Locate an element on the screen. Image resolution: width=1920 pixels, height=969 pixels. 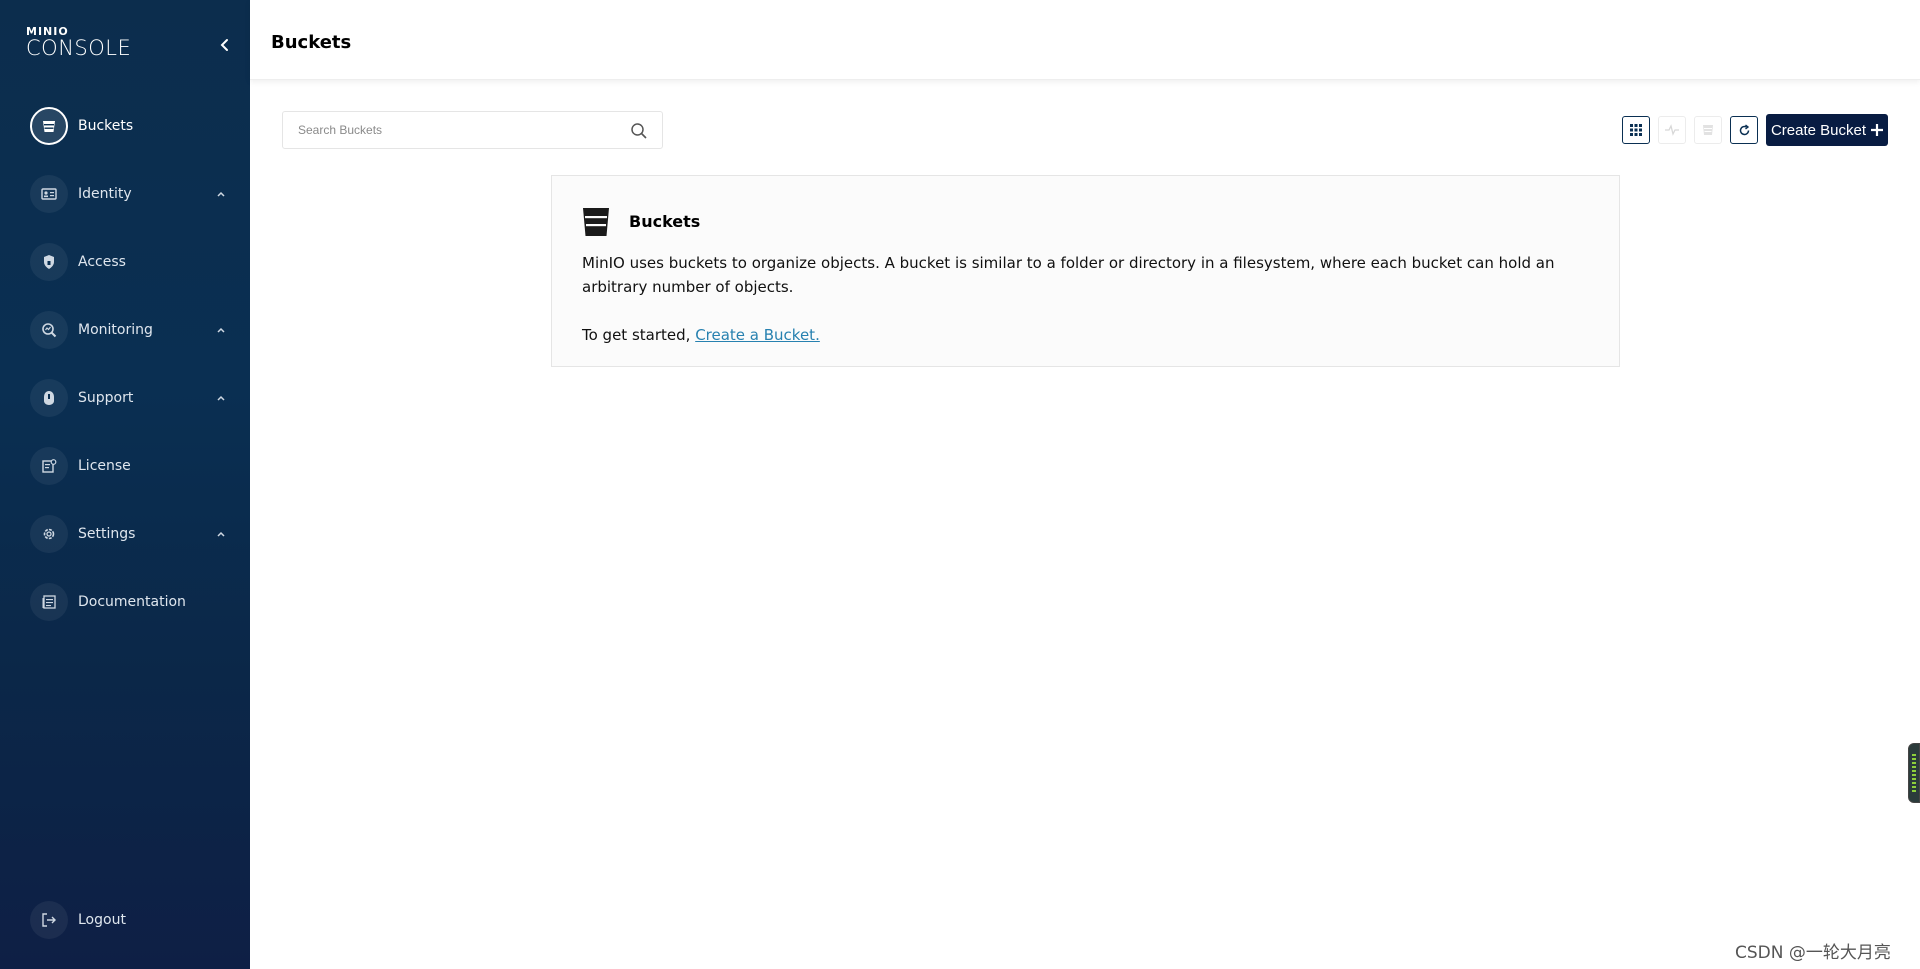
collapse-sidebar-button is located at coordinates (225, 45).